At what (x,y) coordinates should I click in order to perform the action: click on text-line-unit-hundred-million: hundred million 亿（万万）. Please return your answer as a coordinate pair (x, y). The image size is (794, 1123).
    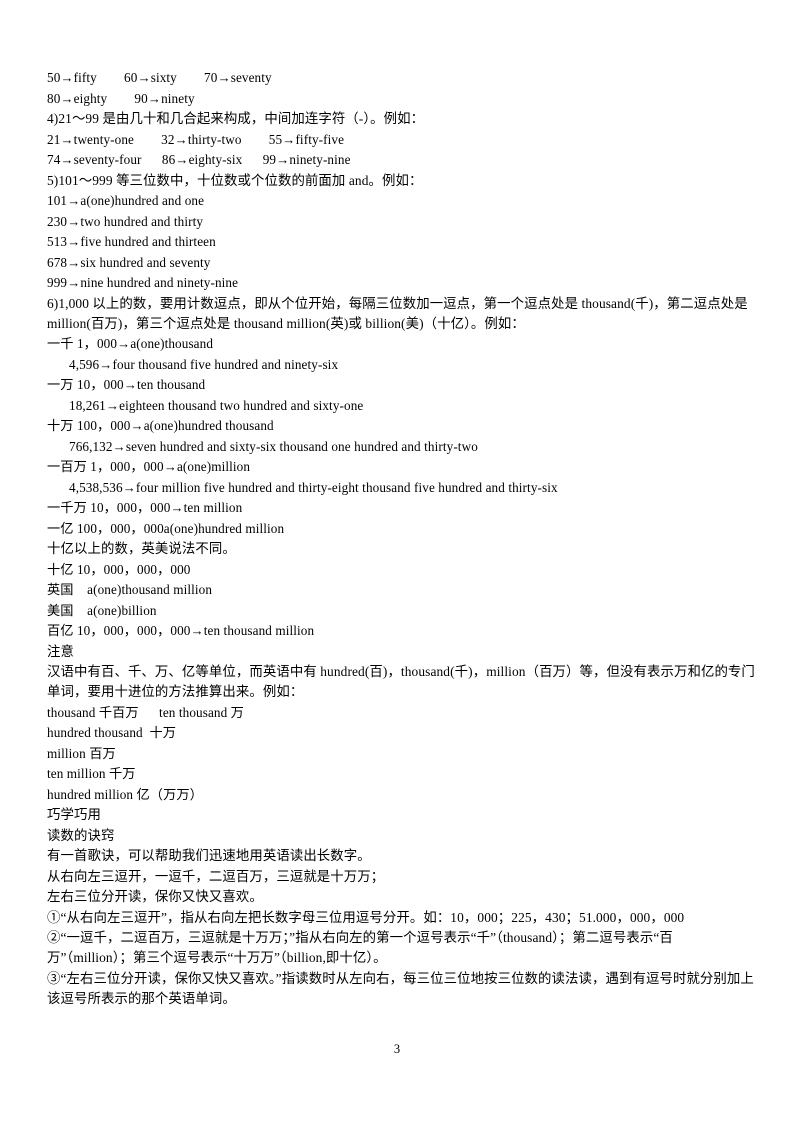
    Looking at the image, I should click on (125, 794).